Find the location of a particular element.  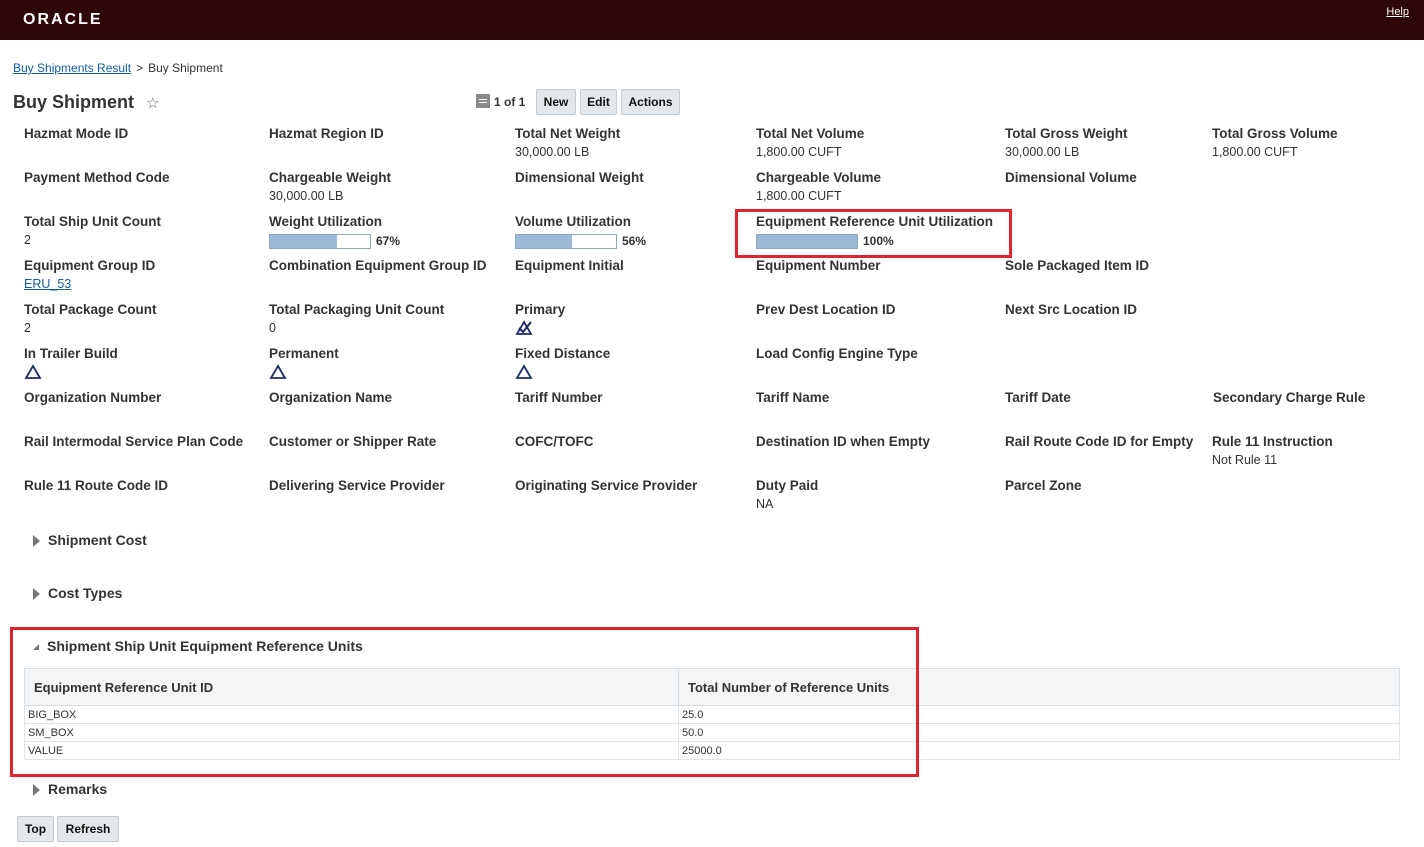

field-chargeable-volume: Chargeable Volume 1,800.00 CUFT is located at coordinates (818, 186).